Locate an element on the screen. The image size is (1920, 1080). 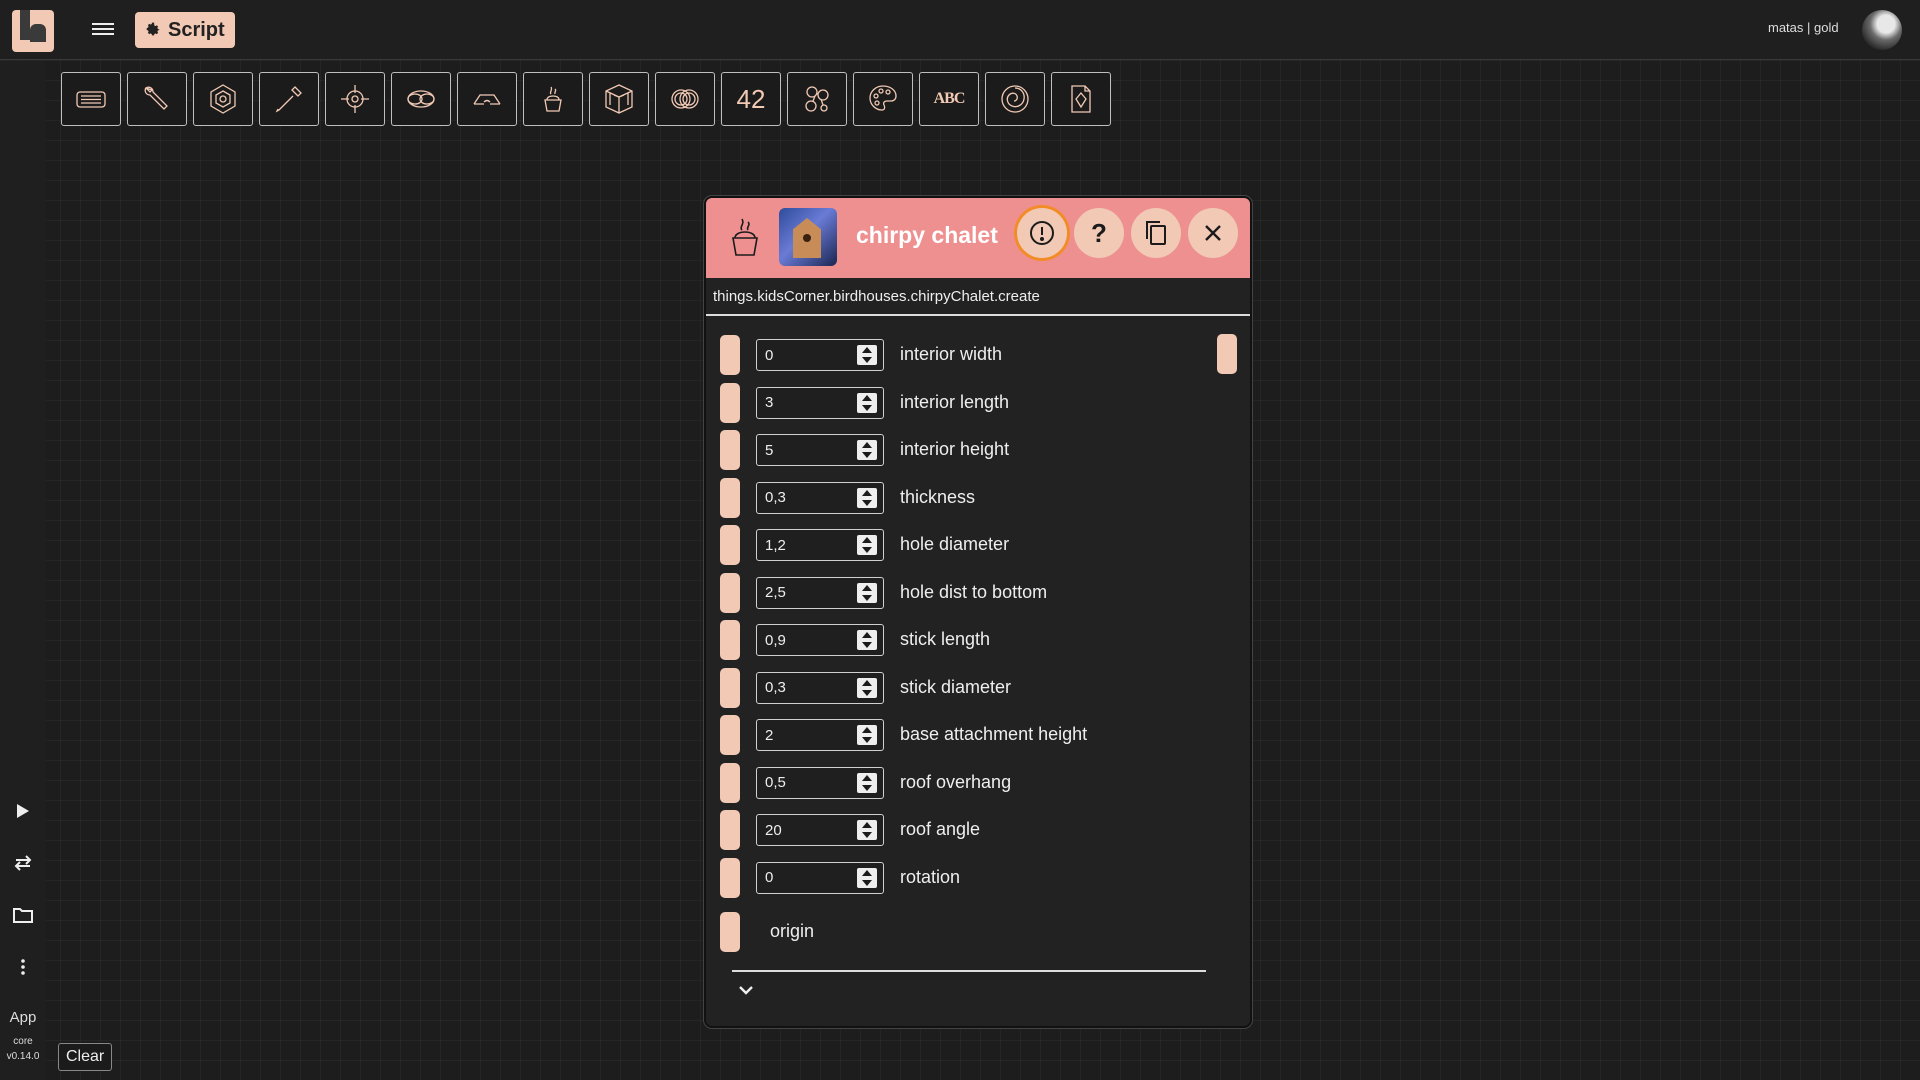
cube-icon is located at coordinates (619, 99).